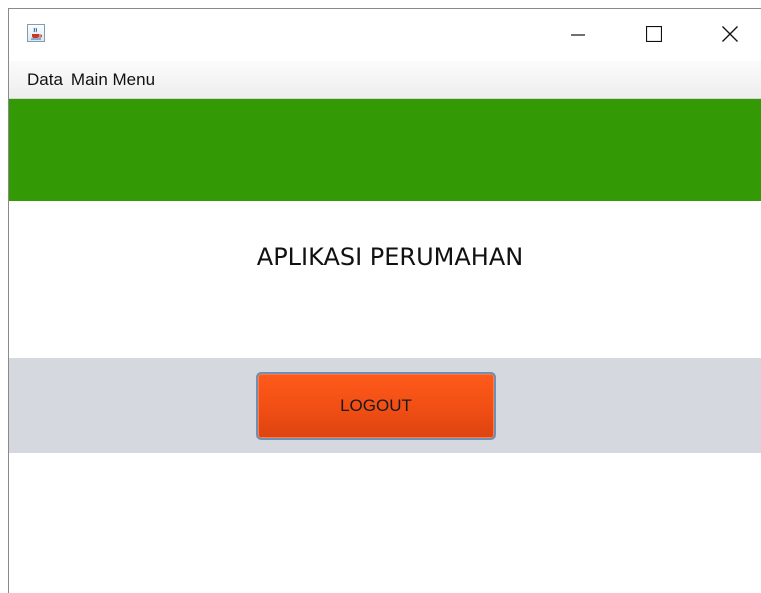 This screenshot has height=593, width=761. I want to click on minimize-icon, so click(578, 35).